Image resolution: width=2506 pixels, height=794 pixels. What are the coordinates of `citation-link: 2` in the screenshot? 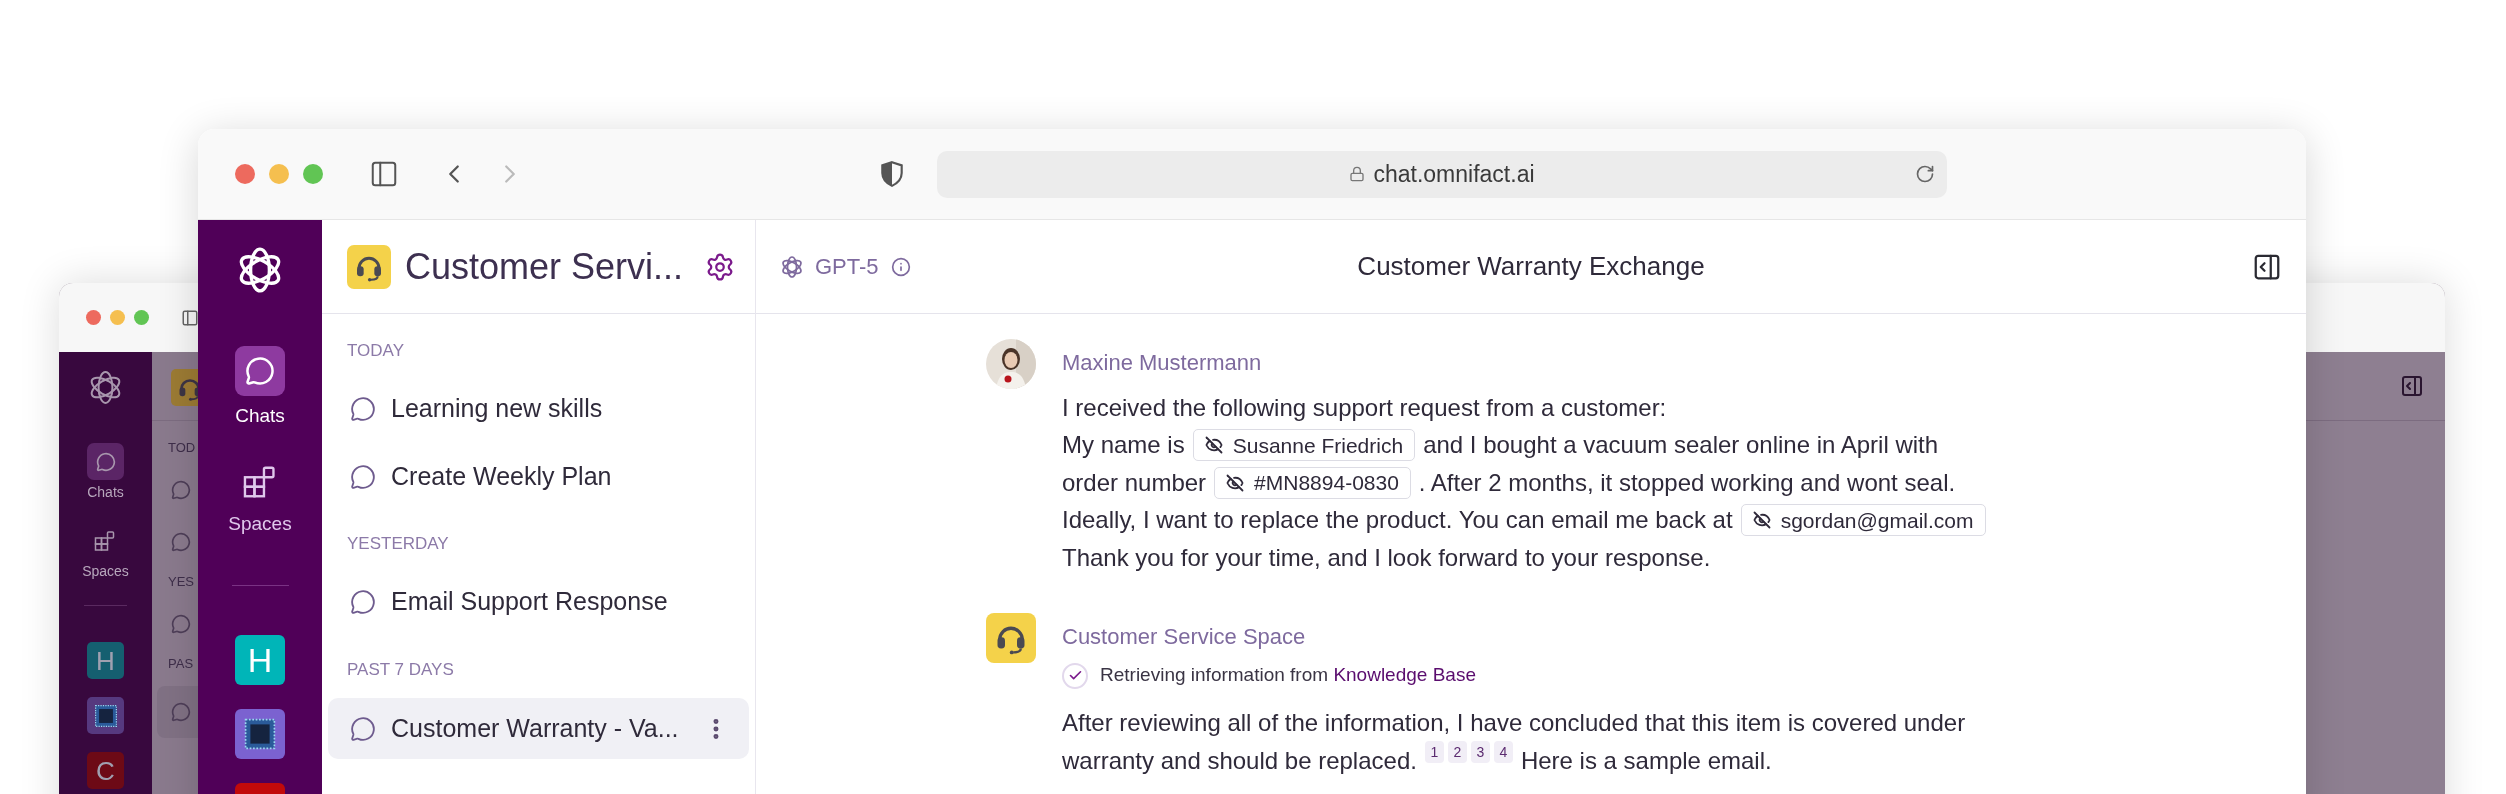 It's located at (1457, 751).